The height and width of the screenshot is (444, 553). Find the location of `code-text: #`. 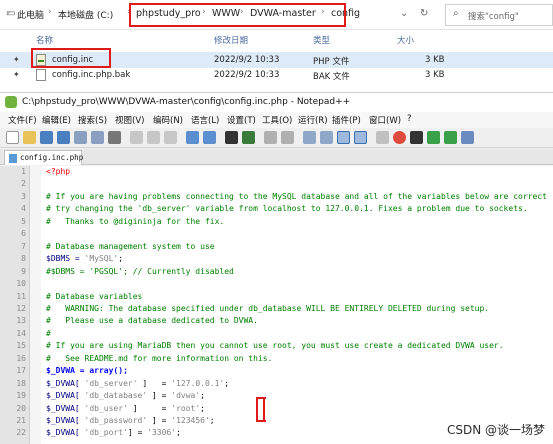

code-text: # is located at coordinates (48, 333).